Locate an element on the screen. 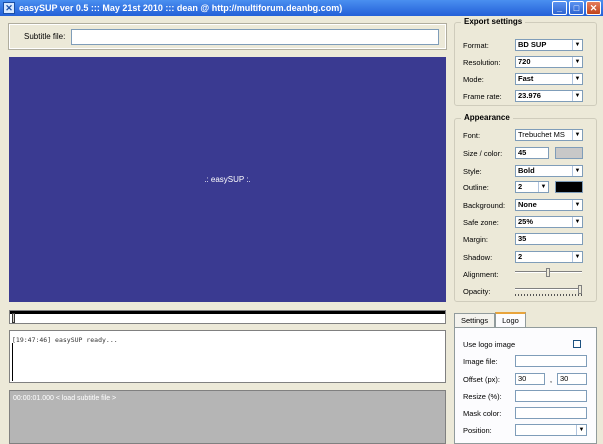  timeline-panel: 00:00:01.000 < load subtitle file > is located at coordinates (227, 417).